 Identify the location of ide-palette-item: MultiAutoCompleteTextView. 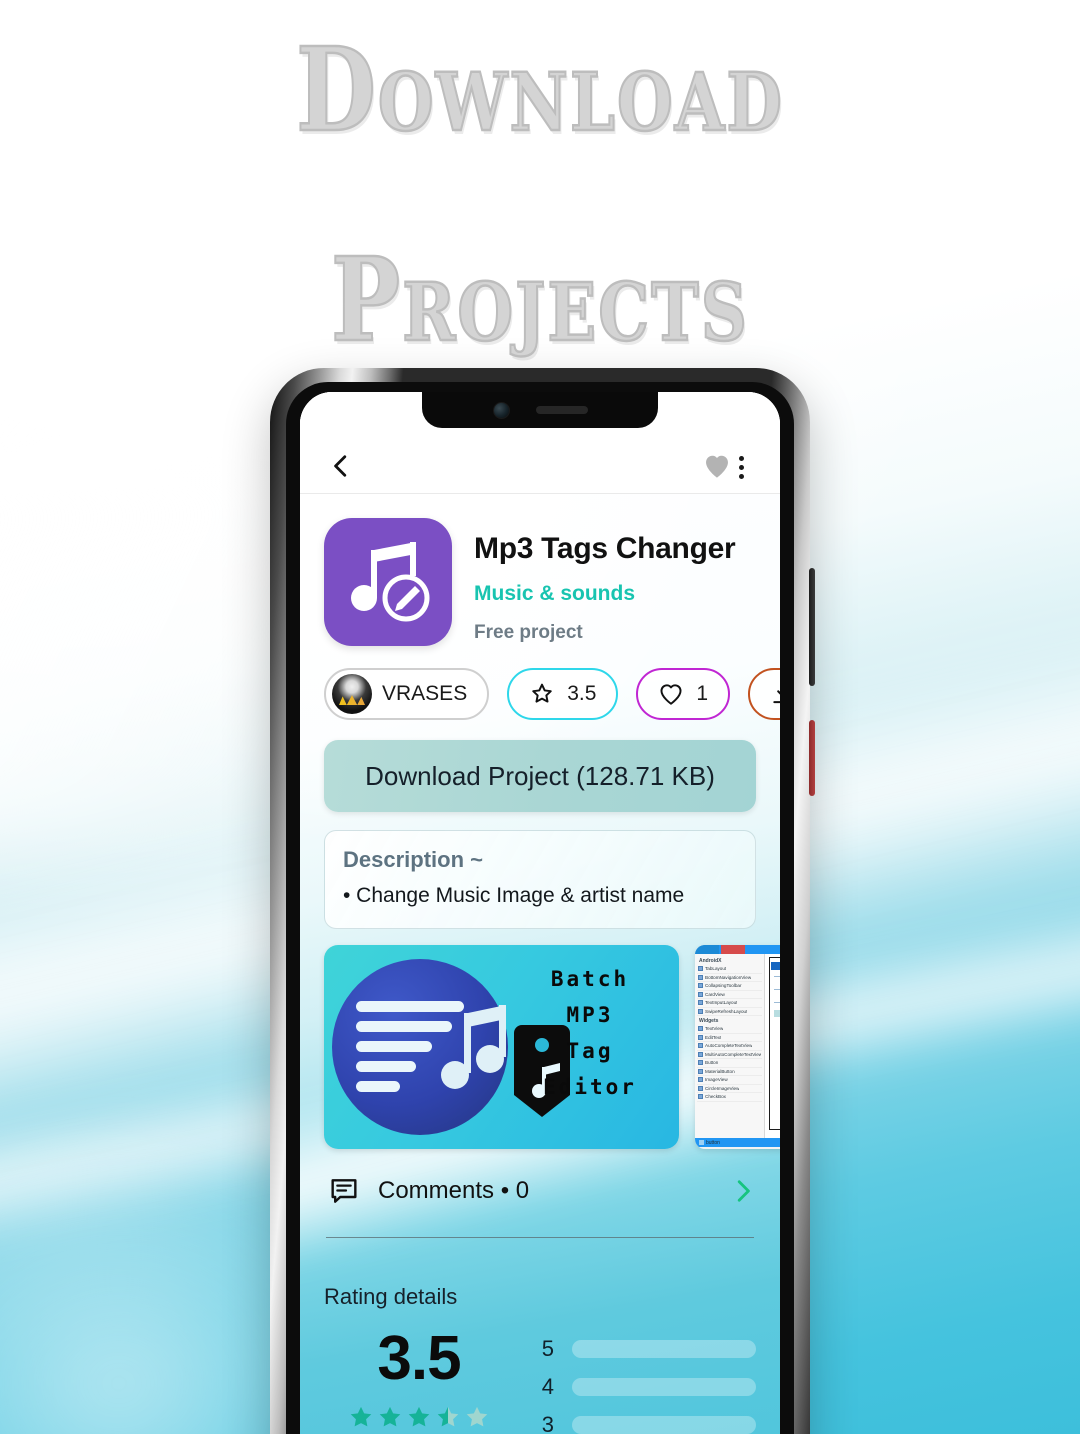
(729, 1055).